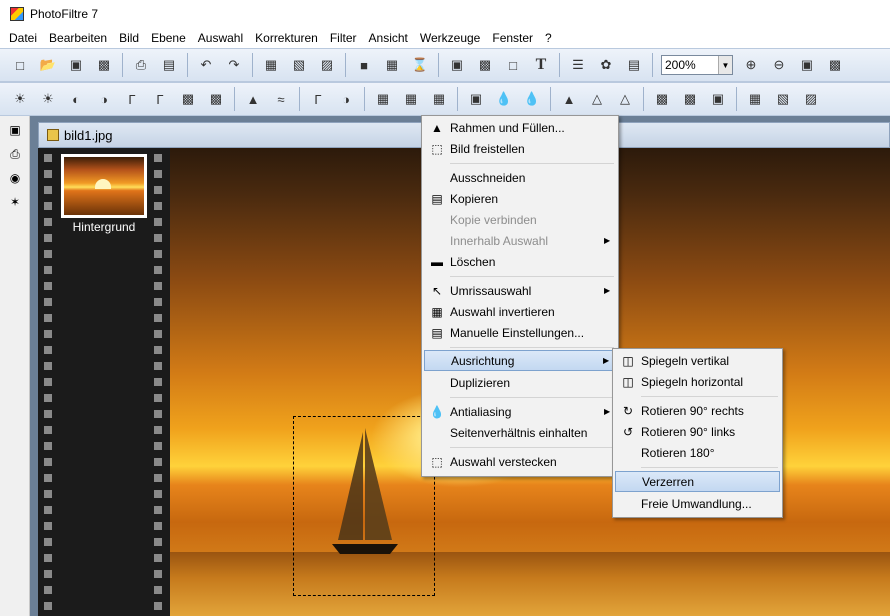 The image size is (890, 616). Describe the element at coordinates (476, 99) in the screenshot. I see `blur-icon: ▣` at that location.